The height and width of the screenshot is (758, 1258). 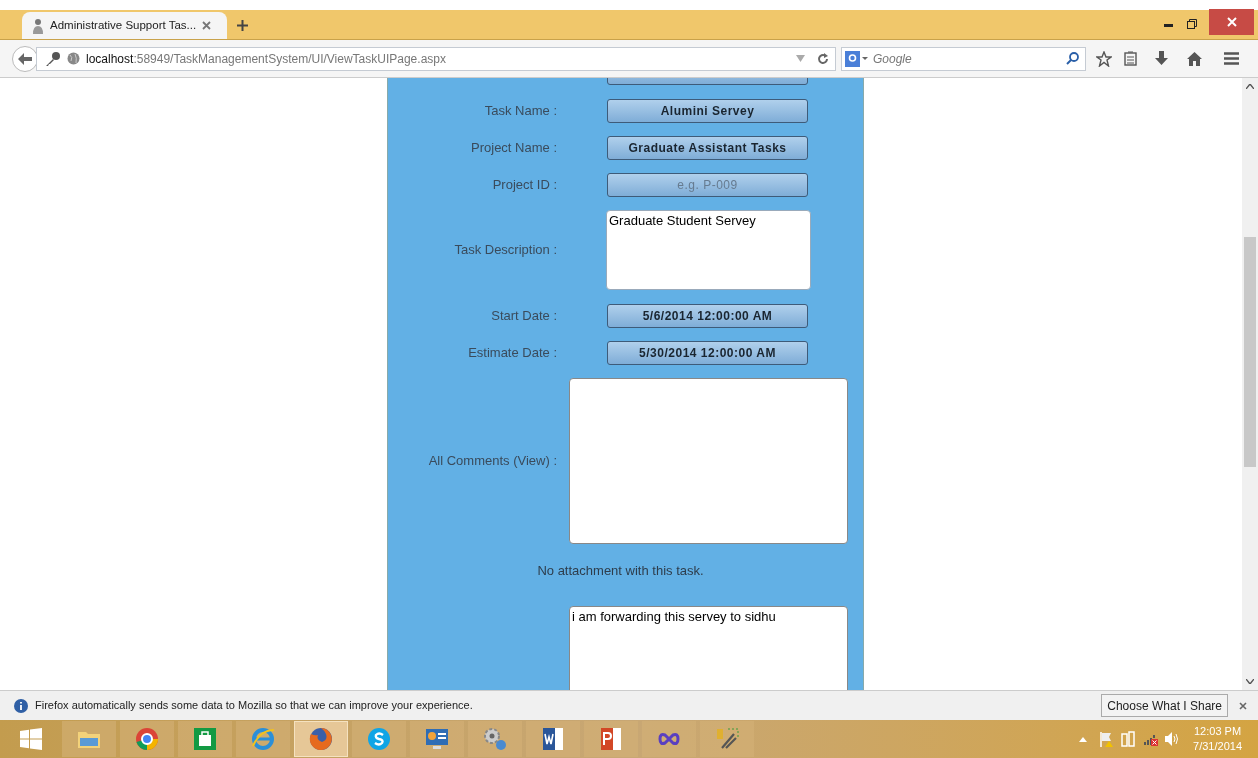 I want to click on start-icon, so click(x=31, y=739).